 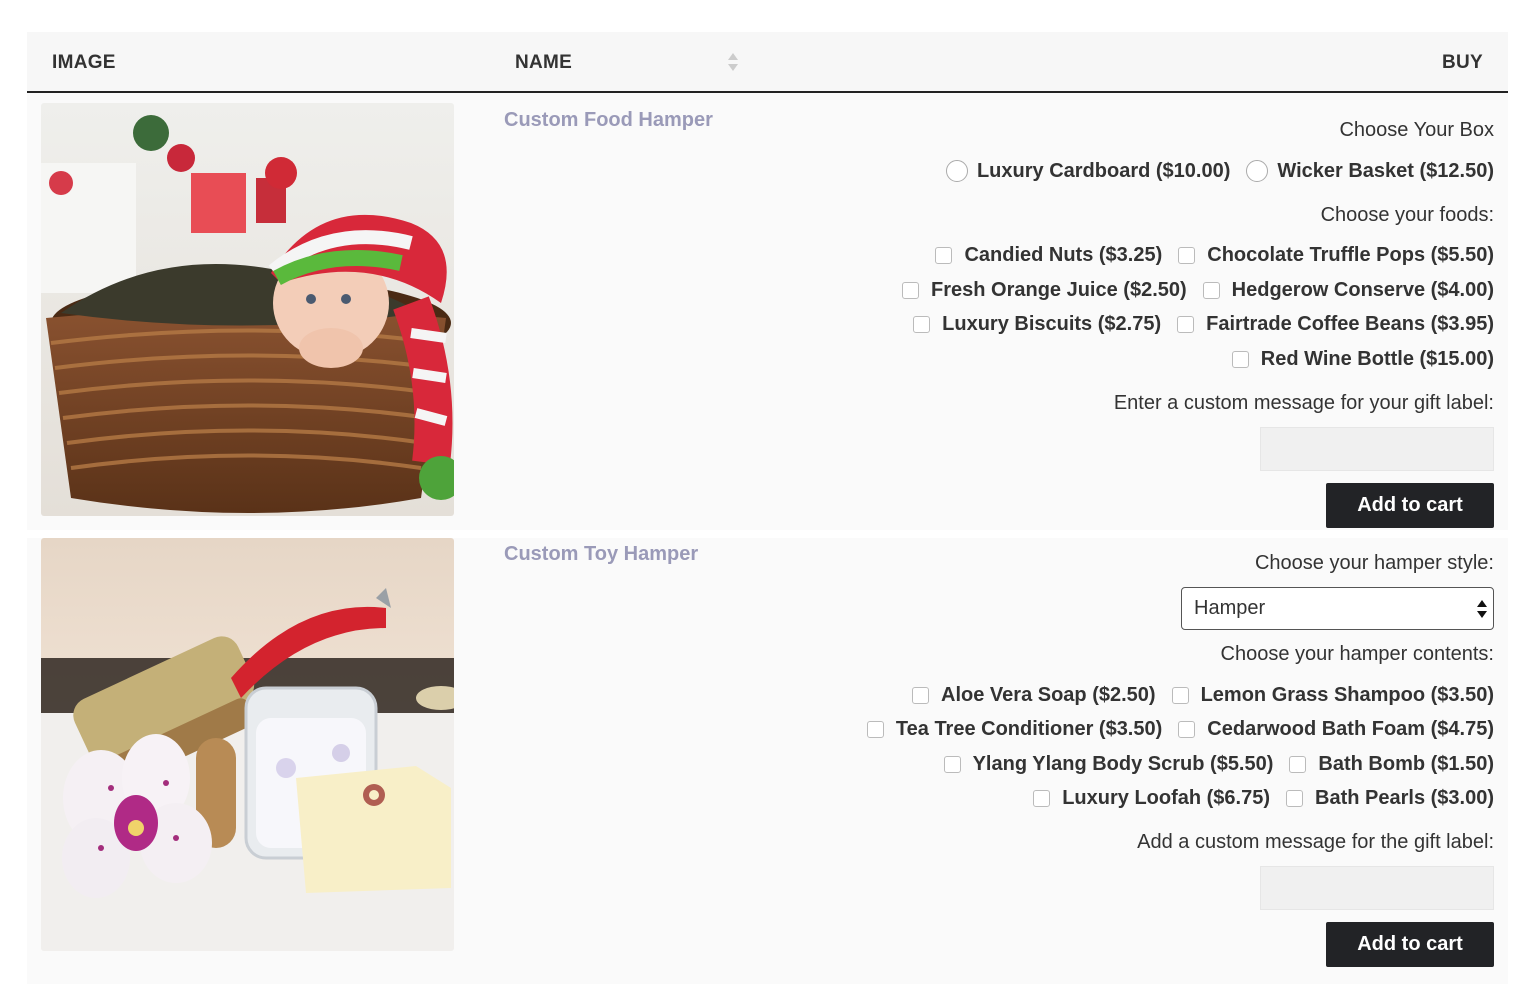 I want to click on content-option: Bath Bomb ($1.50), so click(x=1391, y=764).